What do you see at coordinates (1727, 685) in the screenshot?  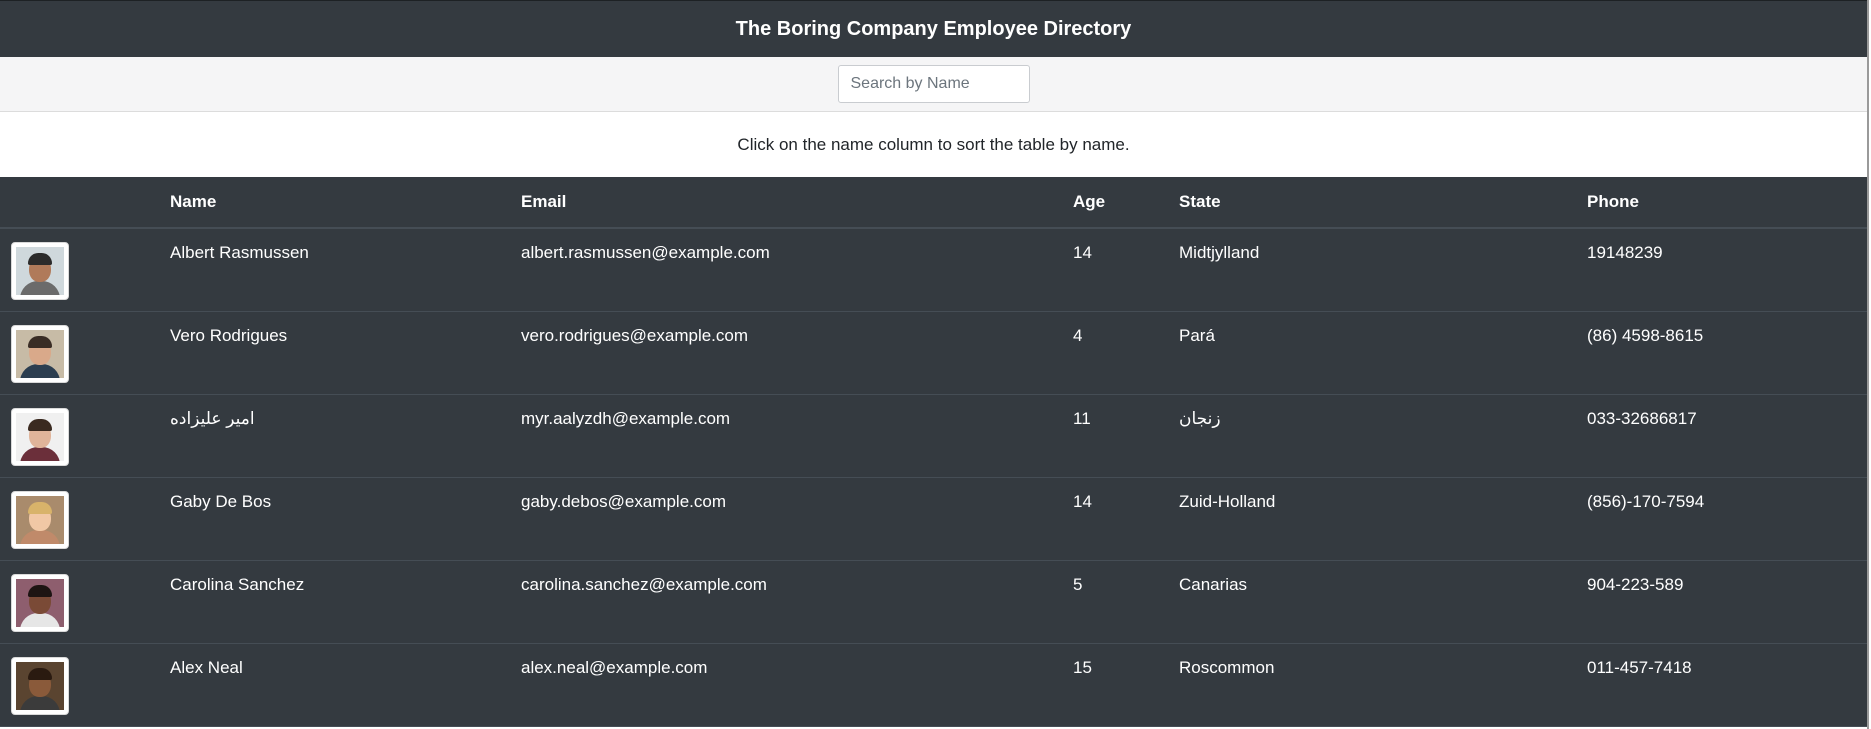 I see `employee-phone: 011-457-7418` at bounding box center [1727, 685].